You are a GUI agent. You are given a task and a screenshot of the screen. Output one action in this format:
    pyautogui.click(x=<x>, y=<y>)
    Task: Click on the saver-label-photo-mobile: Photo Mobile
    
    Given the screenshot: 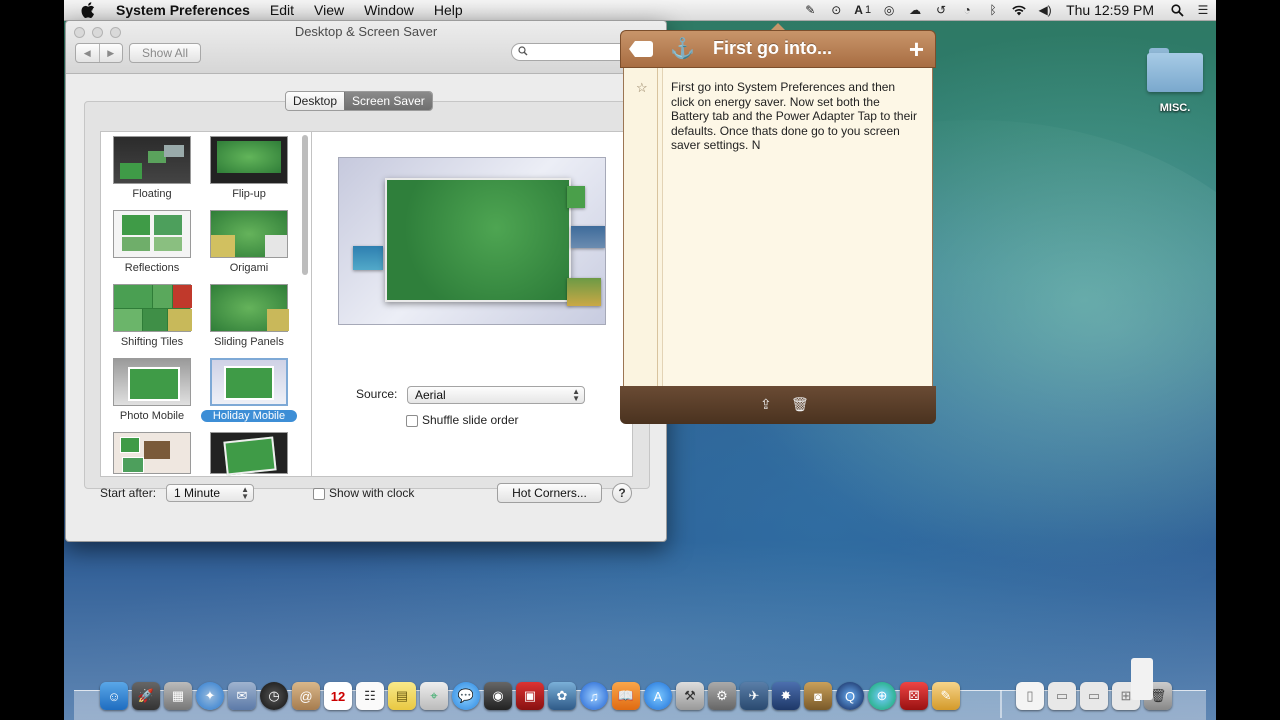 What is the action you would take?
    pyautogui.click(x=152, y=416)
    